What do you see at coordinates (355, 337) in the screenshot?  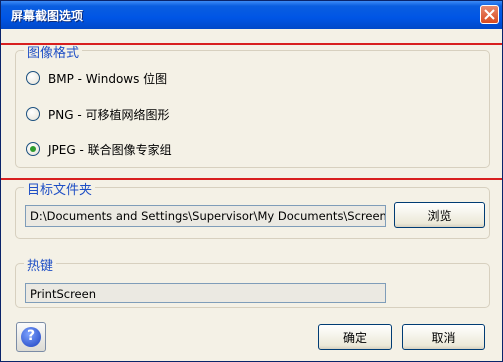 I see `ok-button: 确定` at bounding box center [355, 337].